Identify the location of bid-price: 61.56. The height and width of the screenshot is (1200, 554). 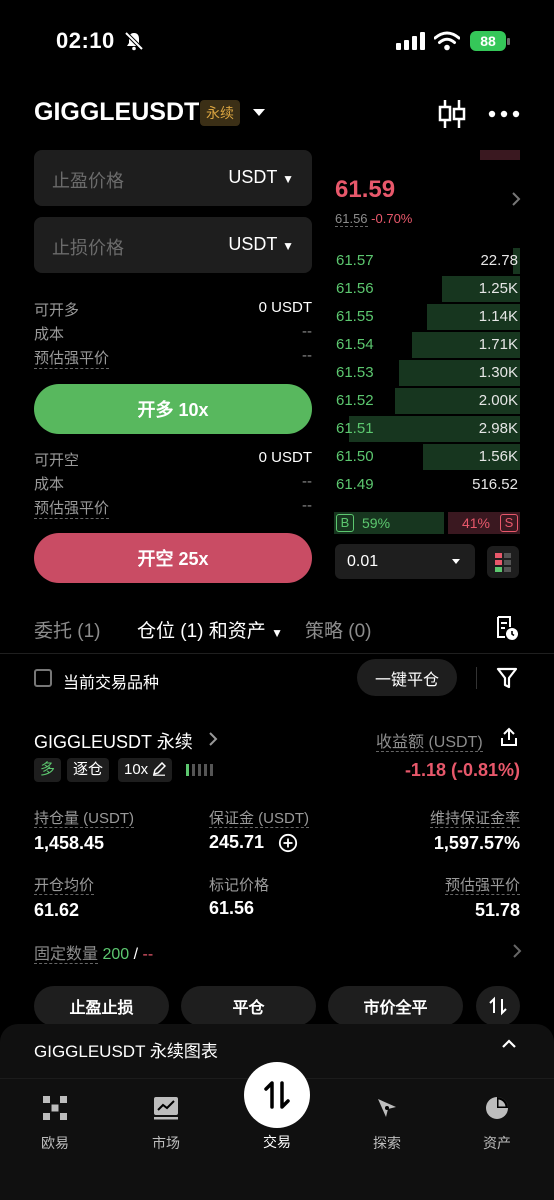
(355, 288).